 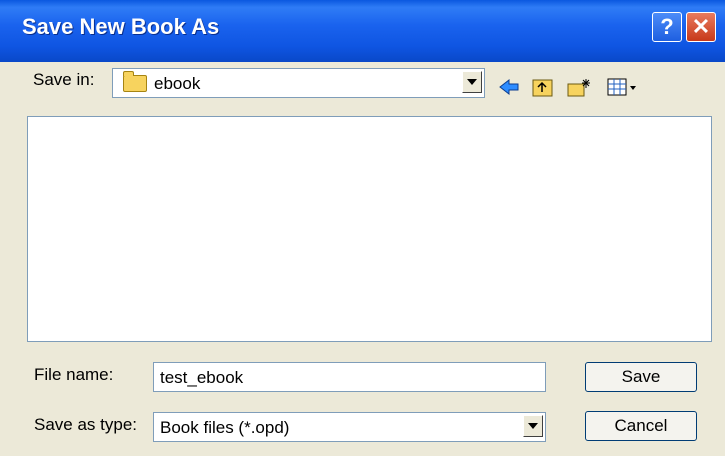 I want to click on file-name-label: File name:, so click(x=74, y=374).